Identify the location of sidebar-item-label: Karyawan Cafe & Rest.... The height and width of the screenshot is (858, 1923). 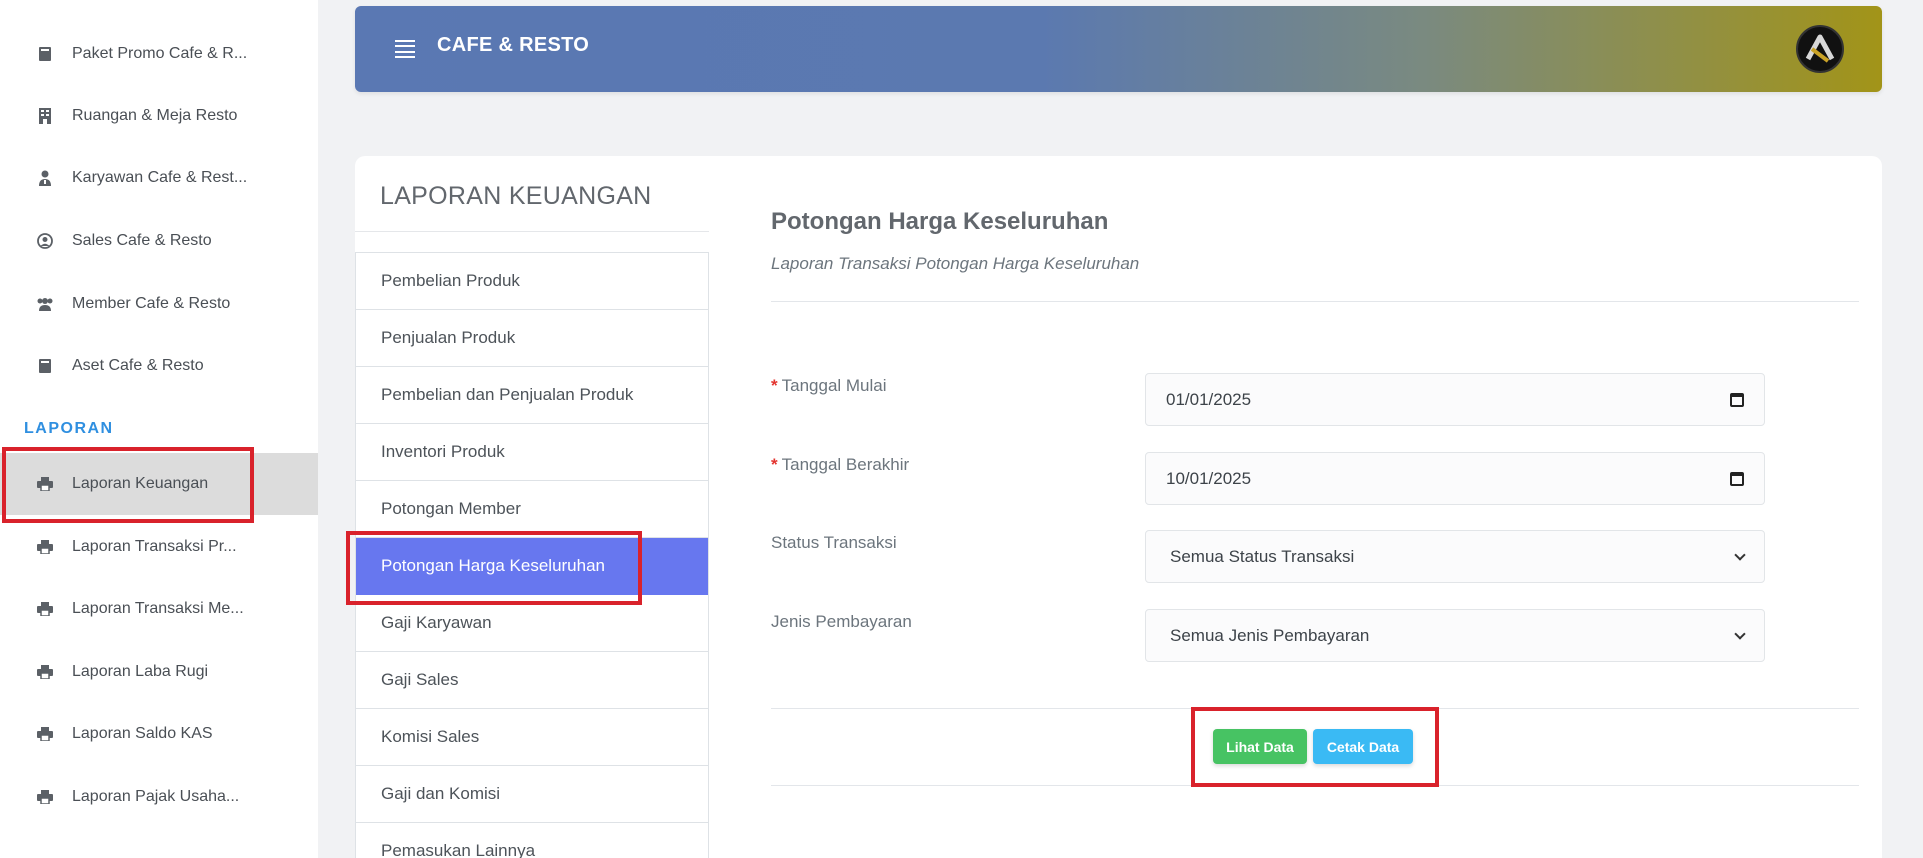
(160, 177).